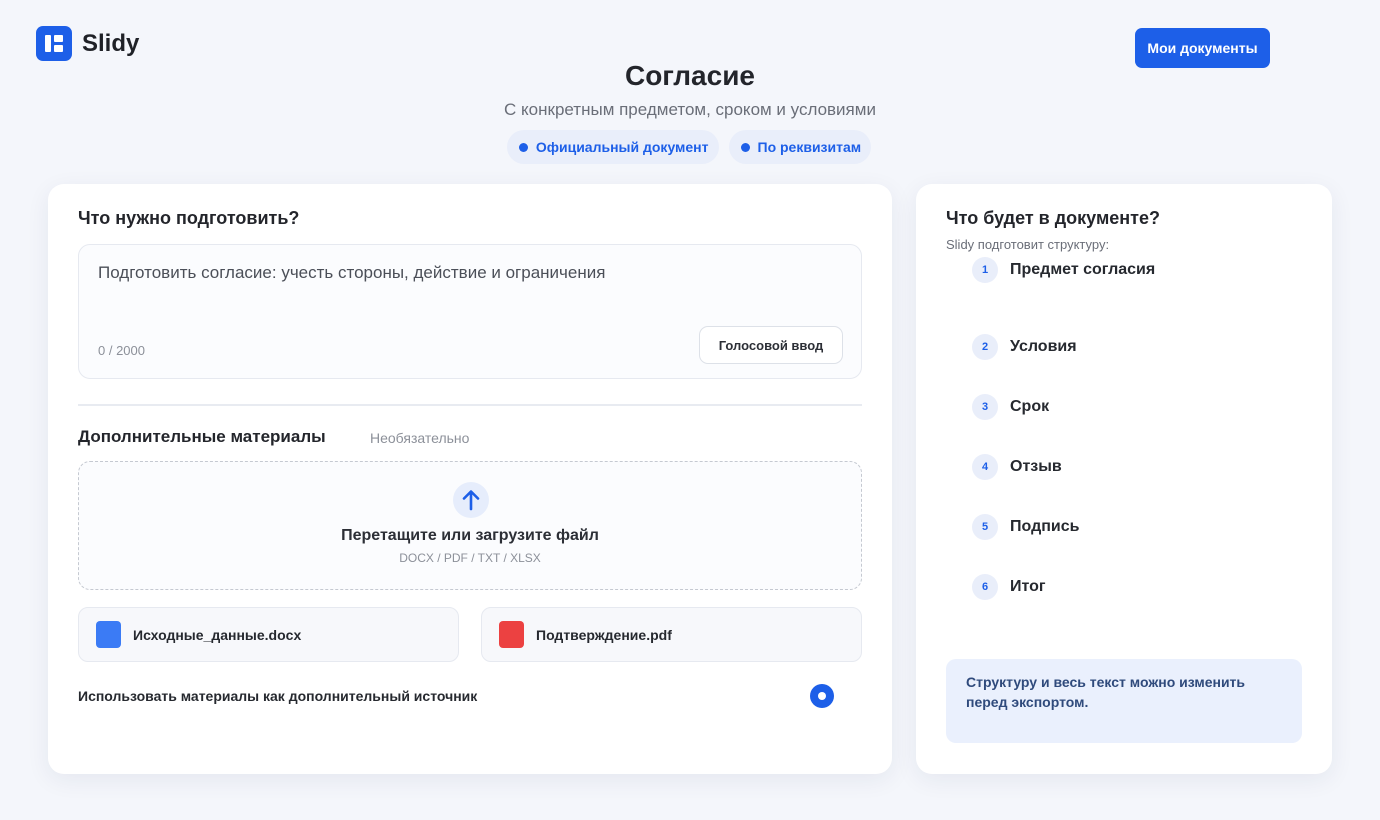  Describe the element at coordinates (985, 587) in the screenshot. I see `step-number: 6` at that location.